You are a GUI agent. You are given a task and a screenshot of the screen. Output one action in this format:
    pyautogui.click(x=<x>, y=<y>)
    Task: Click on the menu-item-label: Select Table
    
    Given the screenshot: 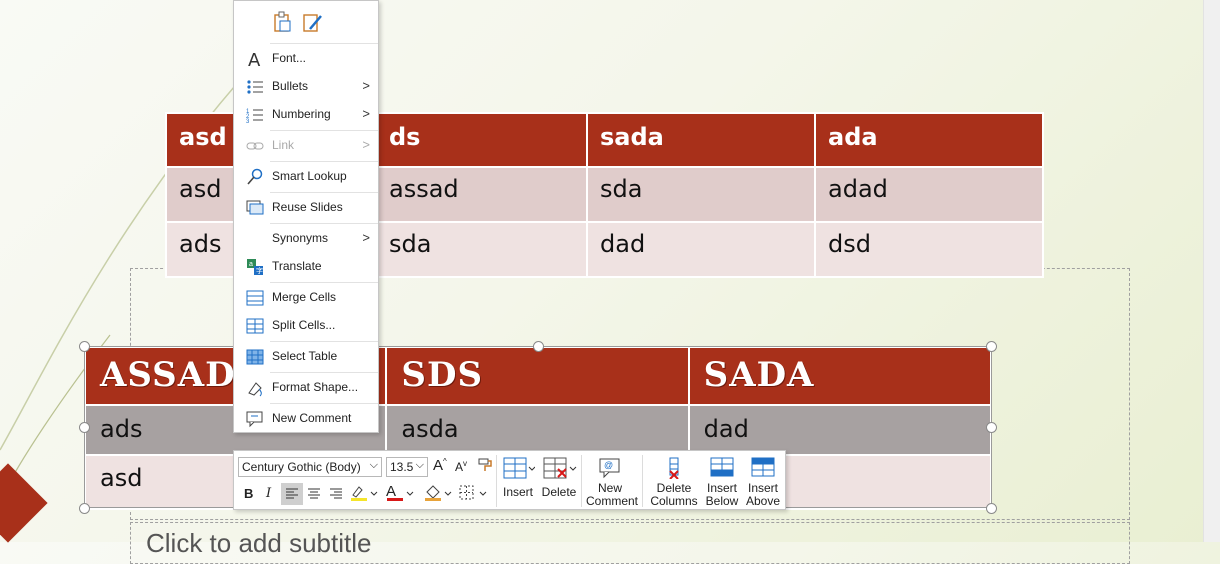 What is the action you would take?
    pyautogui.click(x=305, y=356)
    